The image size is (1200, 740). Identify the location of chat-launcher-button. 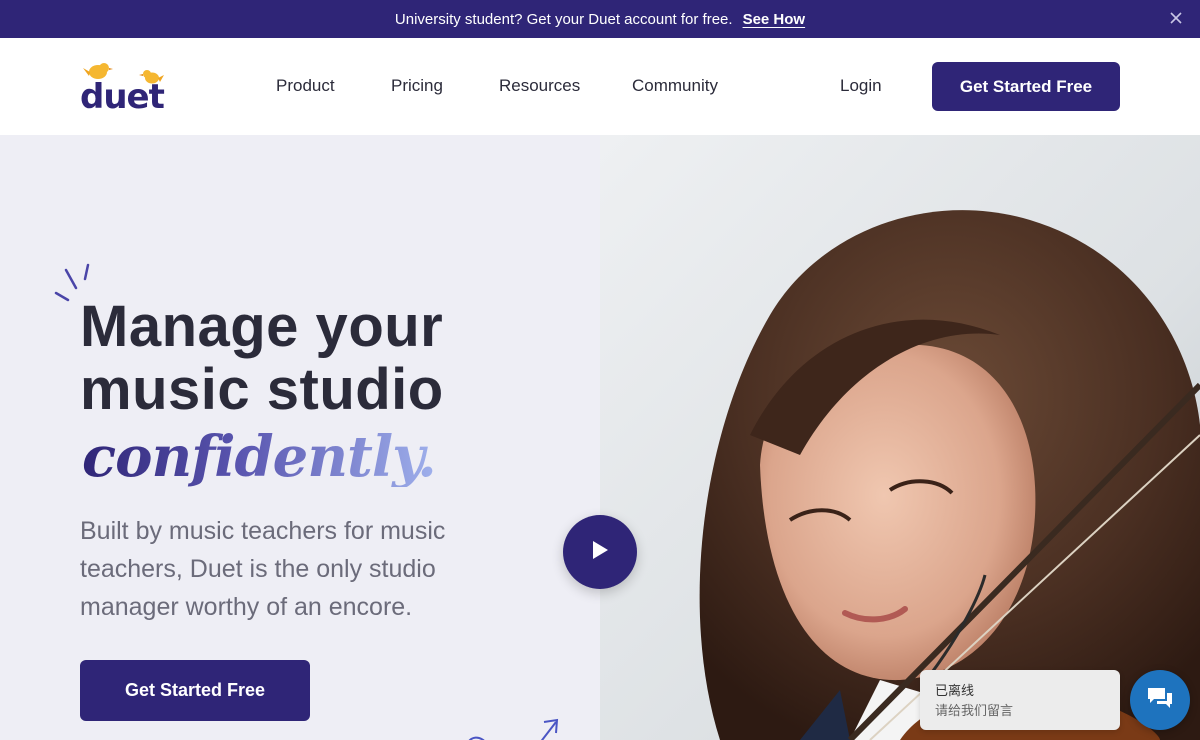
(1160, 700).